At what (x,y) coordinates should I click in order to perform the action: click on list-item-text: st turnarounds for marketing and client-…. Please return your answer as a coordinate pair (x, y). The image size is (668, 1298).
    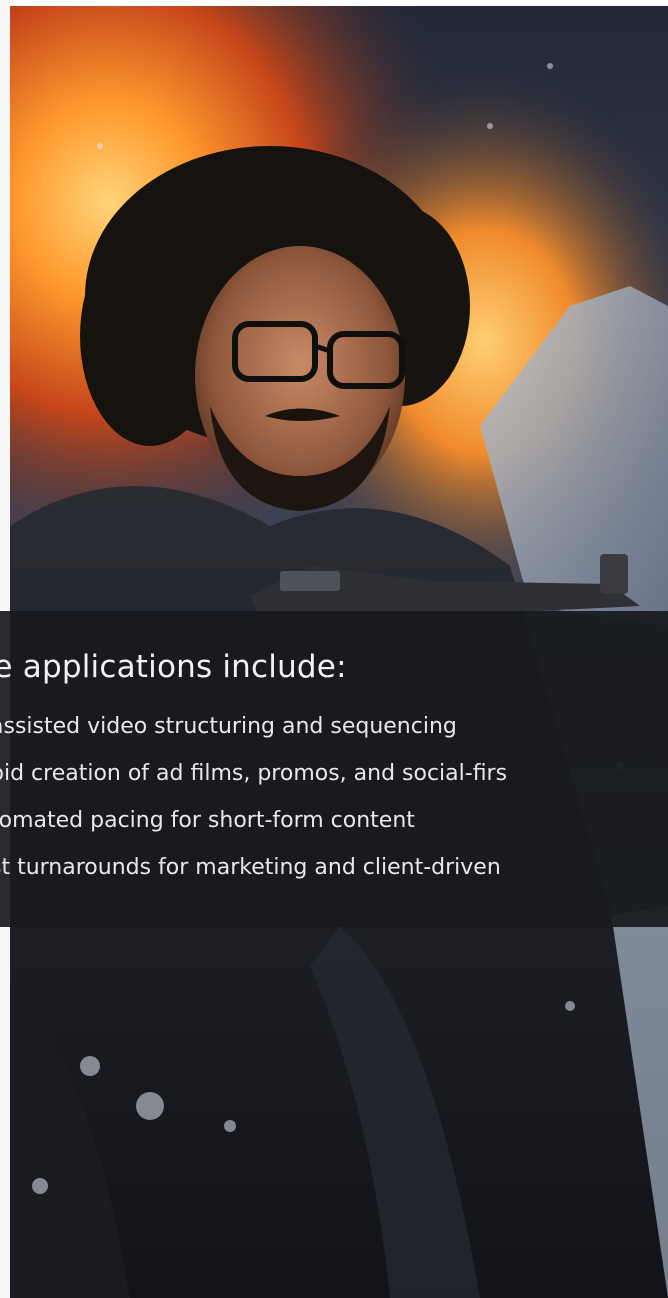
    Looking at the image, I should click on (250, 867).